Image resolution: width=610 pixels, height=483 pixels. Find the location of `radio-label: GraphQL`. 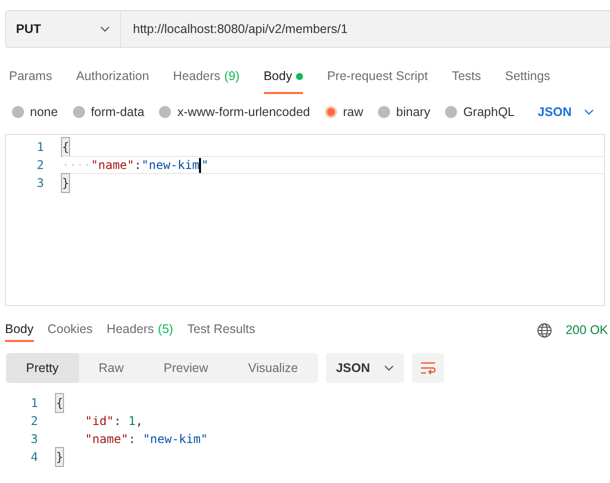

radio-label: GraphQL is located at coordinates (489, 112).